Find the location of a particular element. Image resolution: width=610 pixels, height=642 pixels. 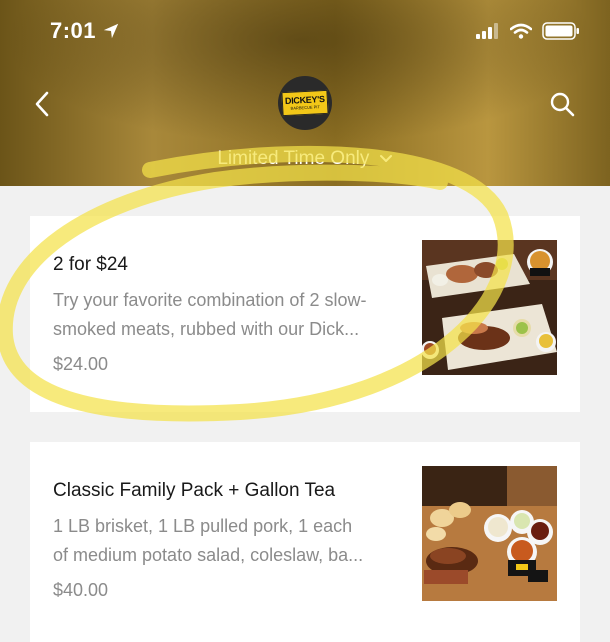

item-name: 2 for $24 is located at coordinates (90, 264).